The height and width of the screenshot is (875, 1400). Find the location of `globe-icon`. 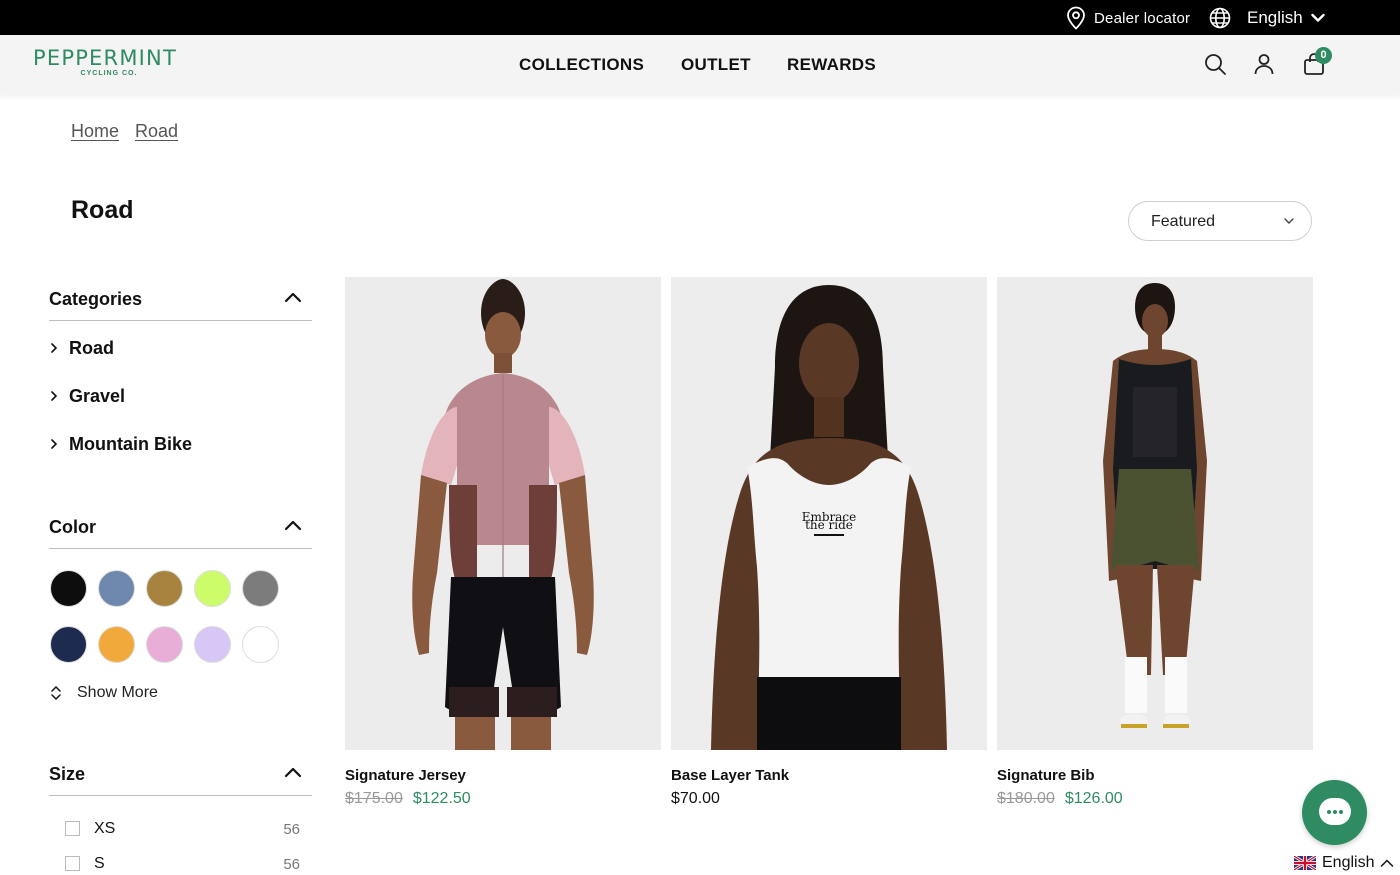

globe-icon is located at coordinates (1220, 18).